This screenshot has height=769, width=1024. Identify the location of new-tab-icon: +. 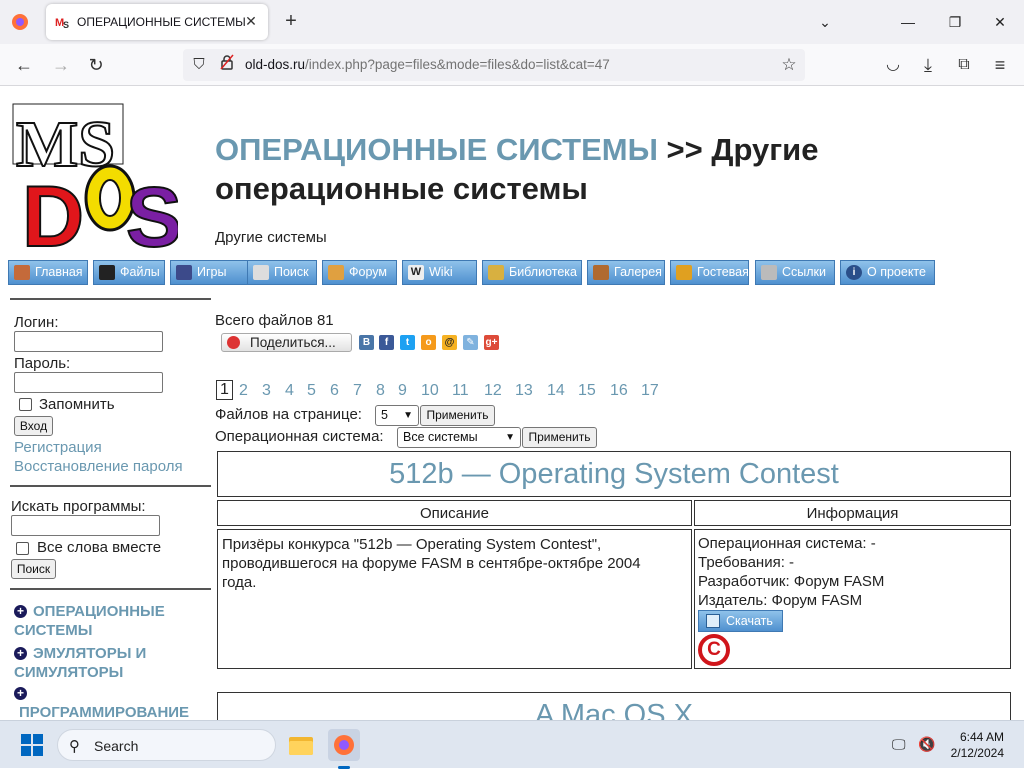
(291, 22).